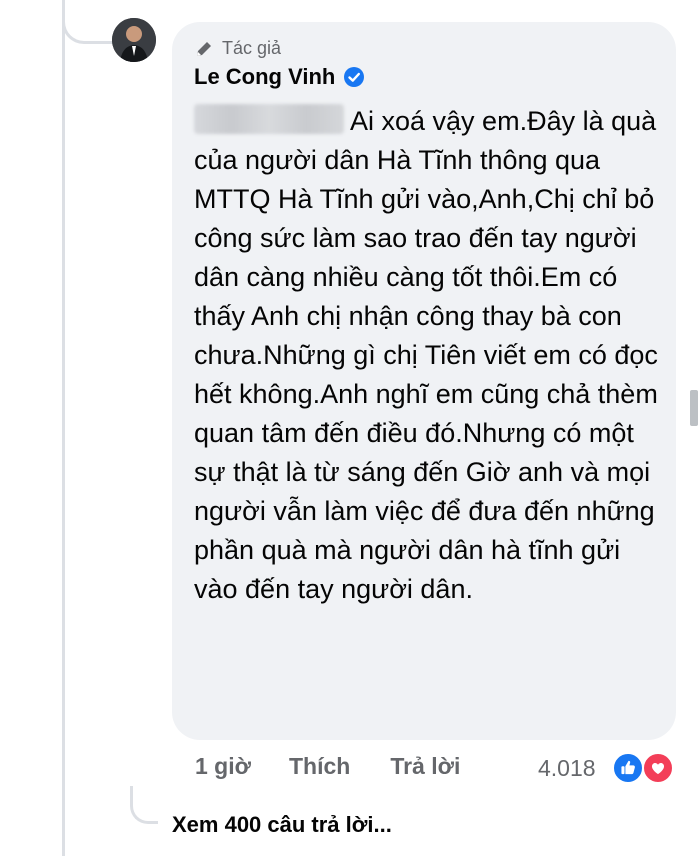  Describe the element at coordinates (204, 48) in the screenshot. I see `pencil-icon` at that location.